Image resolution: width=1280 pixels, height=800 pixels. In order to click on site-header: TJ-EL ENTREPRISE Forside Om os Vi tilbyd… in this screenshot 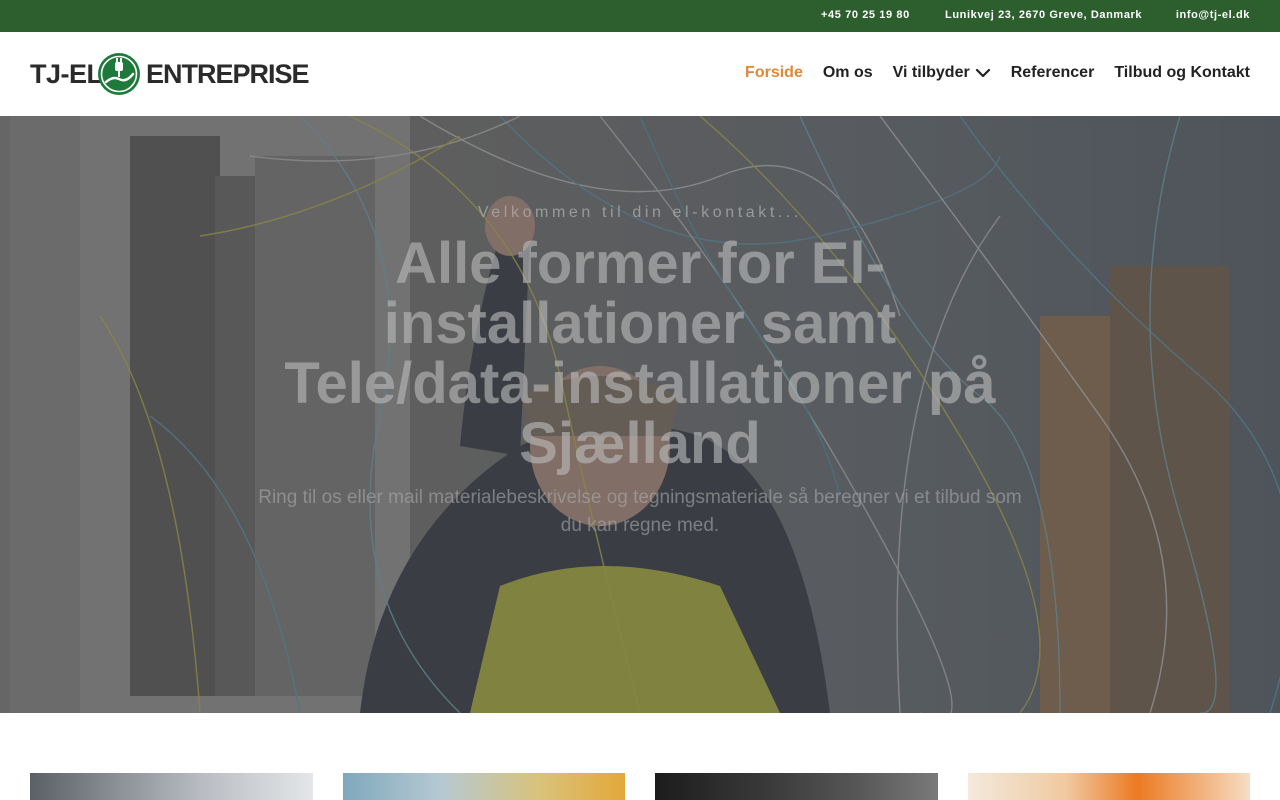, I will do `click(640, 74)`.